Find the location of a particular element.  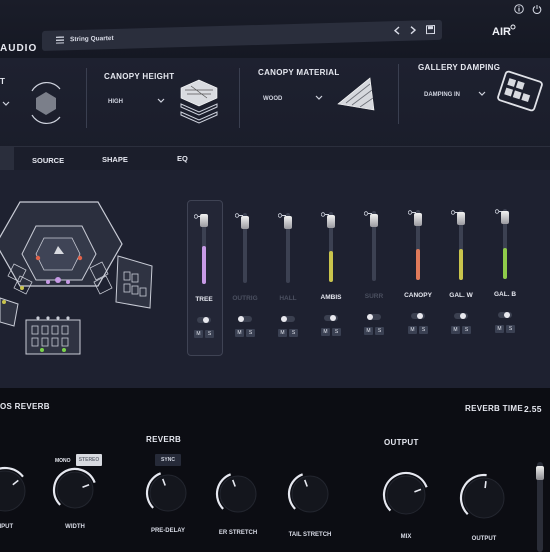

prev-icon is located at coordinates (397, 30).